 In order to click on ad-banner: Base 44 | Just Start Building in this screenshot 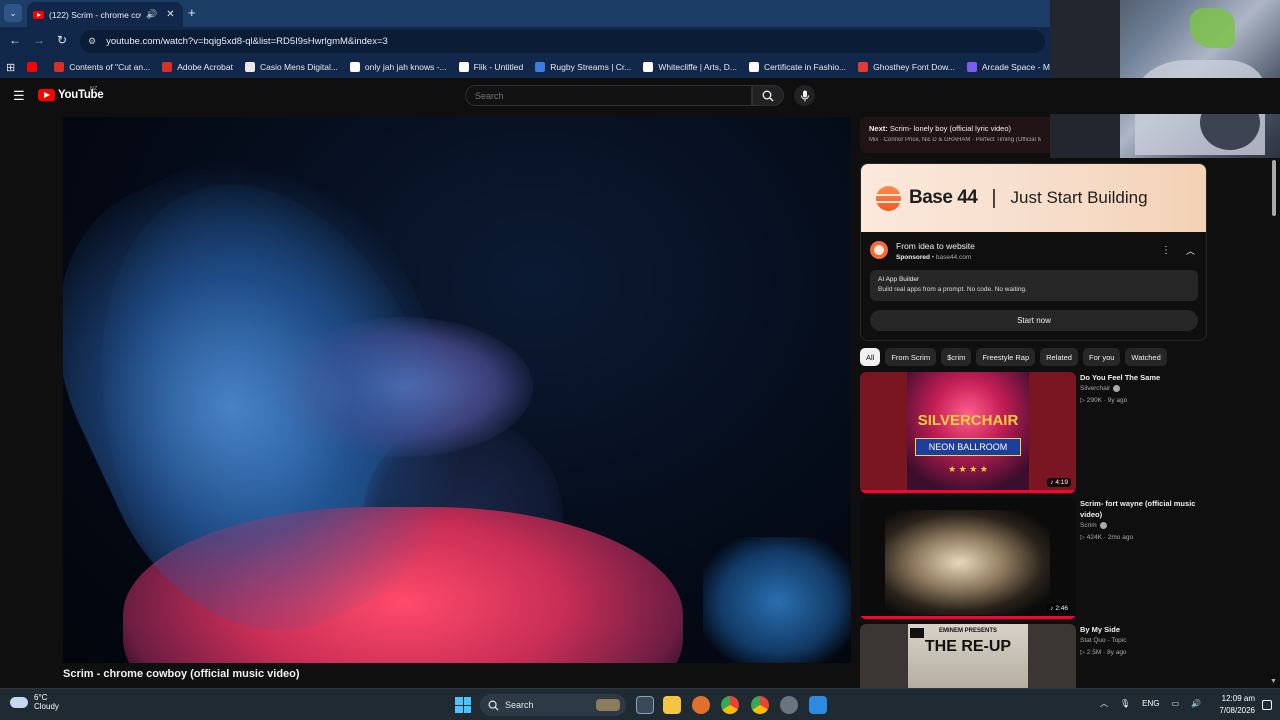, I will do `click(1033, 198)`.